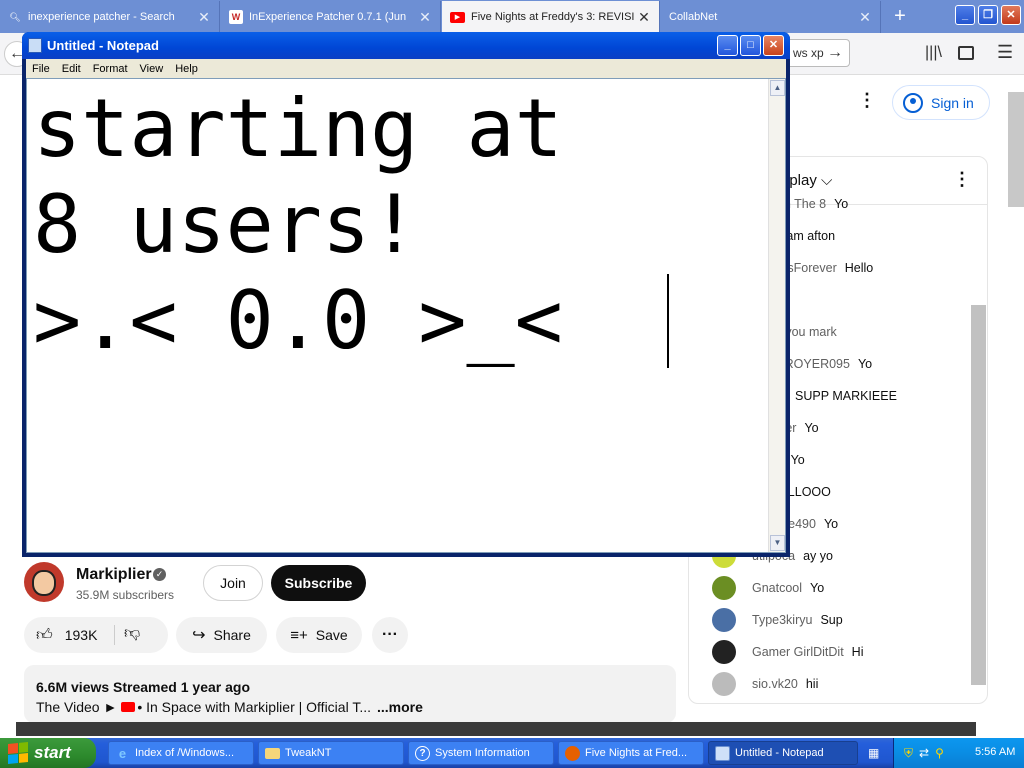  Describe the element at coordinates (299, 635) in the screenshot. I see `playlist-add-icon: ≡+` at that location.